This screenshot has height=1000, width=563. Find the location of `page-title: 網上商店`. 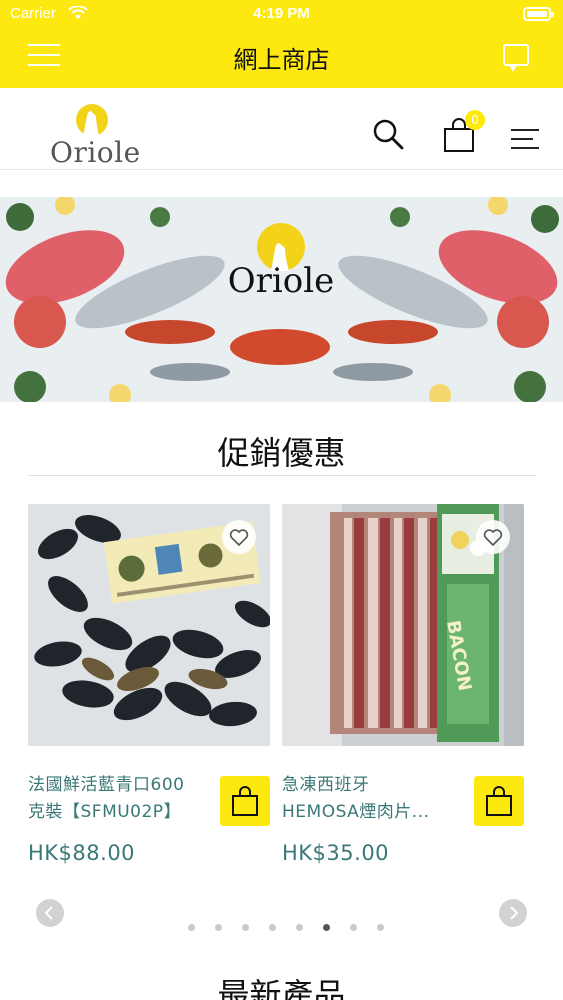

page-title: 網上商店 is located at coordinates (281, 60).